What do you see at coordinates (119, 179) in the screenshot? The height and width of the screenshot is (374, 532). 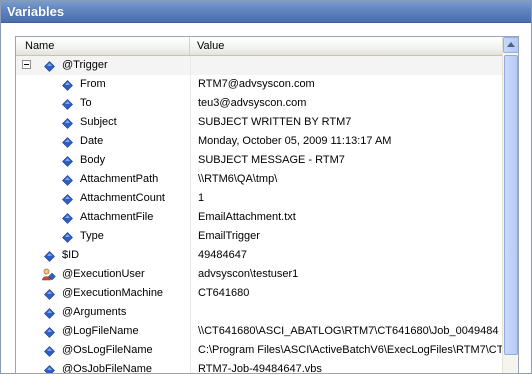 I see `variable-name: AttachmentPath` at bounding box center [119, 179].